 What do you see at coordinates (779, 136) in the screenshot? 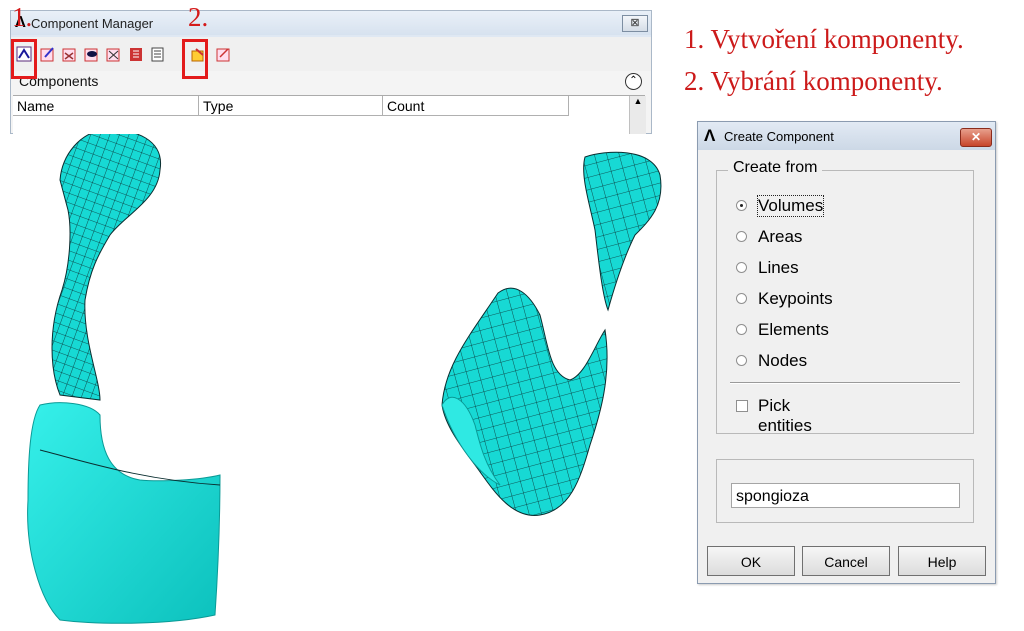
I see `create-component-title: Create Component` at bounding box center [779, 136].